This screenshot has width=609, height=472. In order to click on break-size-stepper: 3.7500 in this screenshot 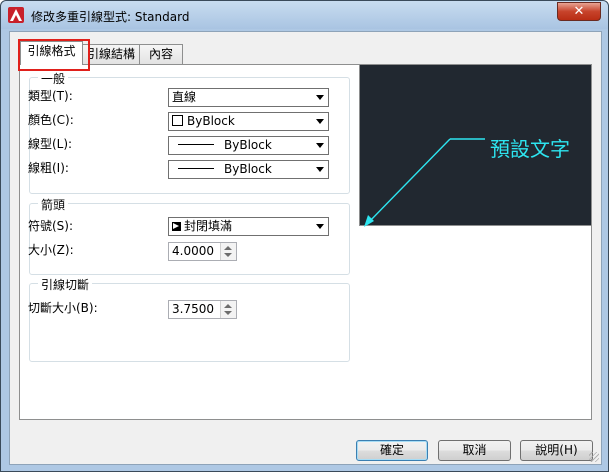, I will do `click(202, 309)`.